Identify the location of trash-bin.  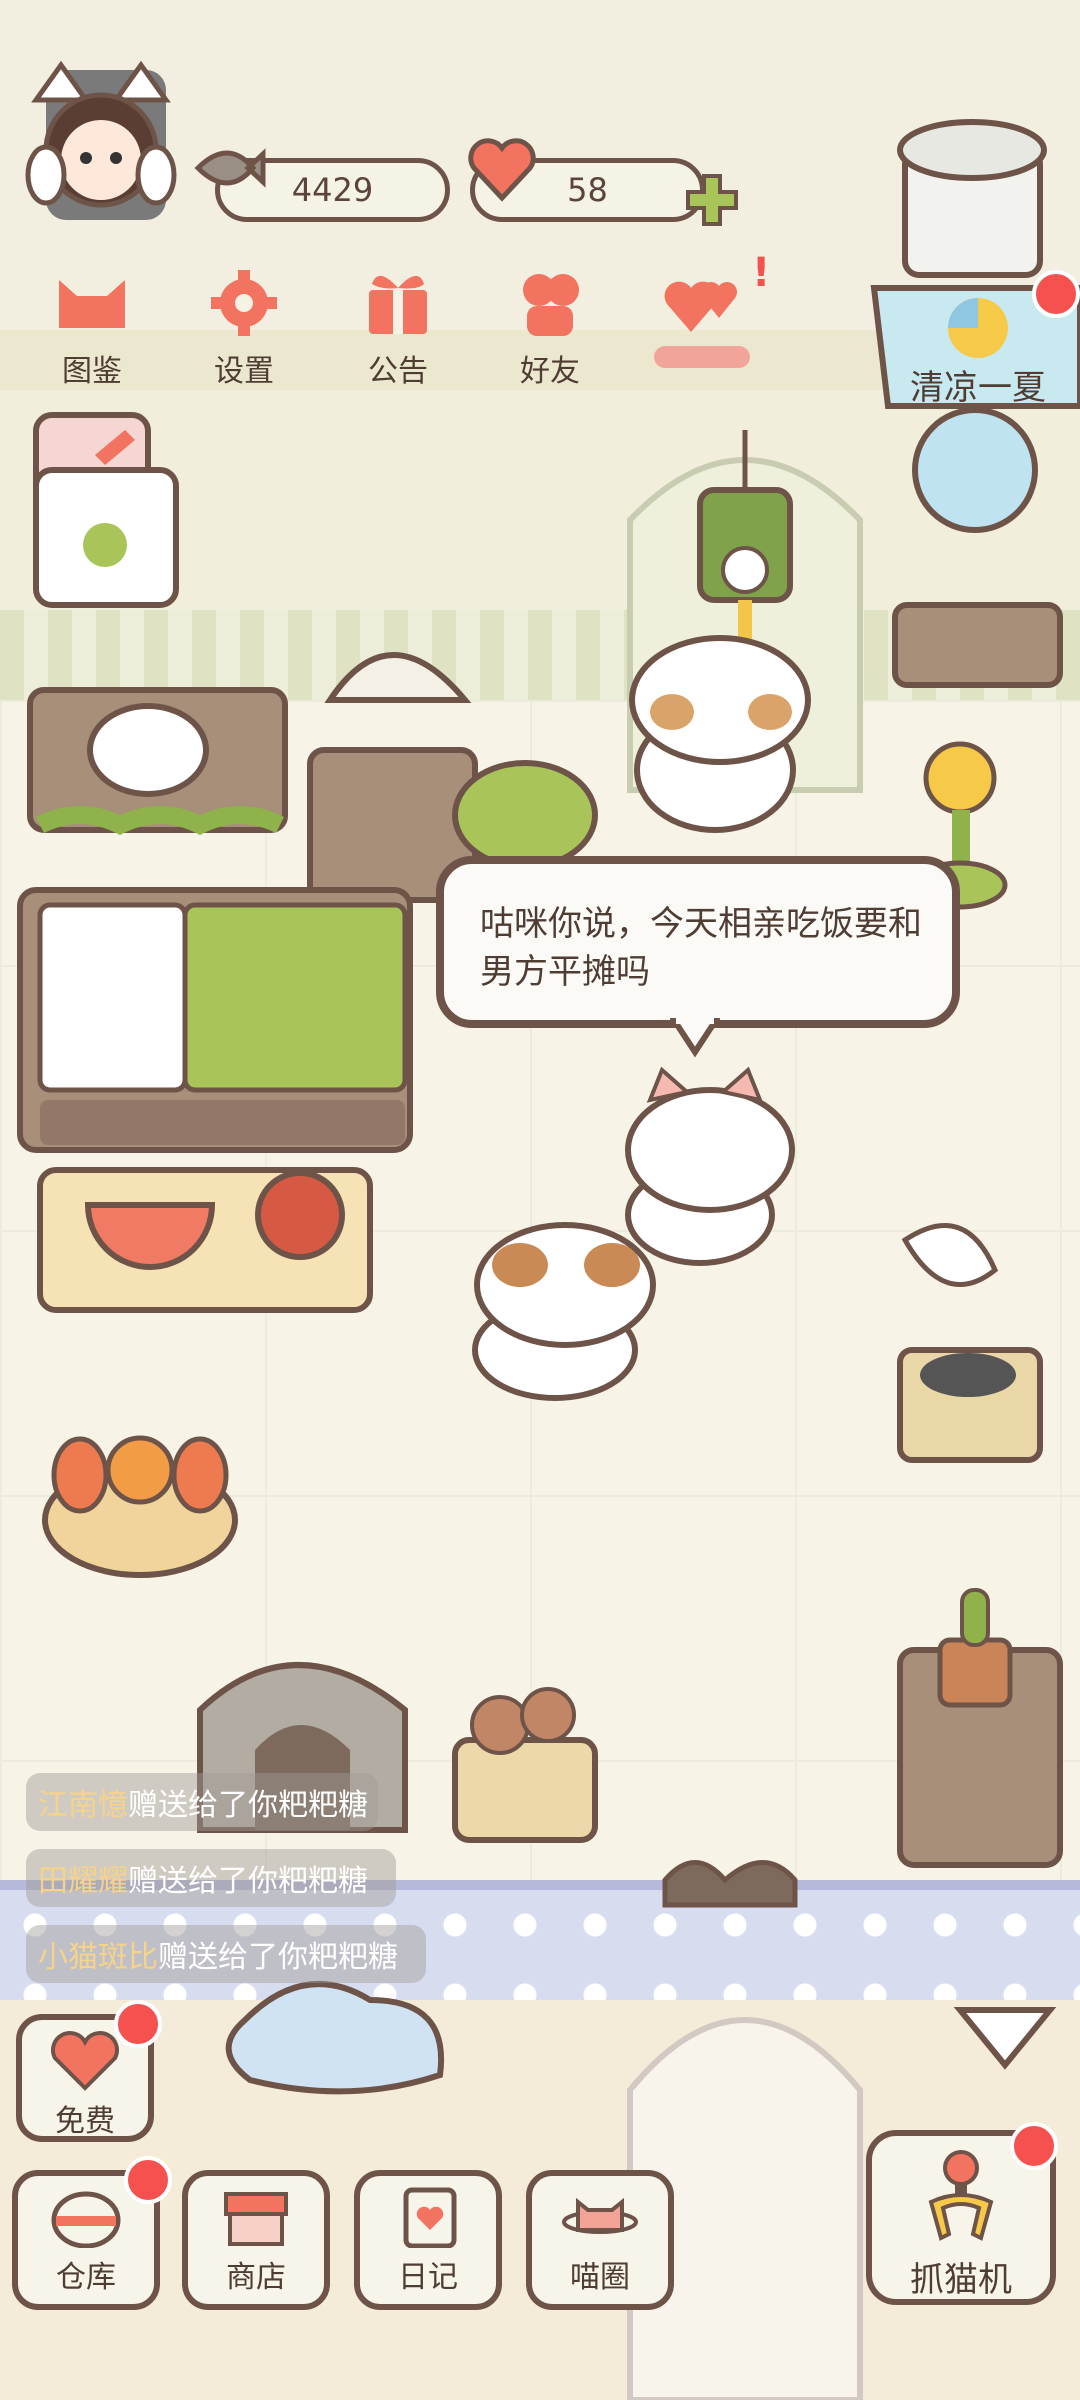
(972, 198).